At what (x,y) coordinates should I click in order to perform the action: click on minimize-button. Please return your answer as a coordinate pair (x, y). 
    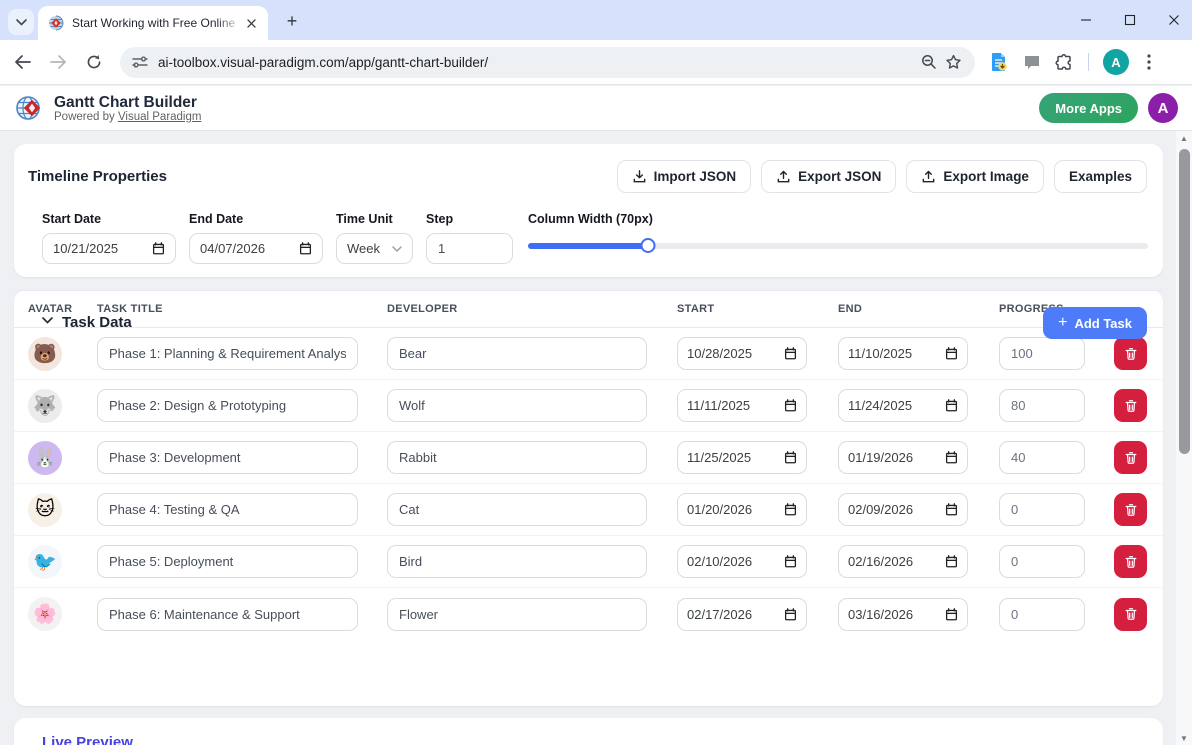
    Looking at the image, I should click on (1087, 20).